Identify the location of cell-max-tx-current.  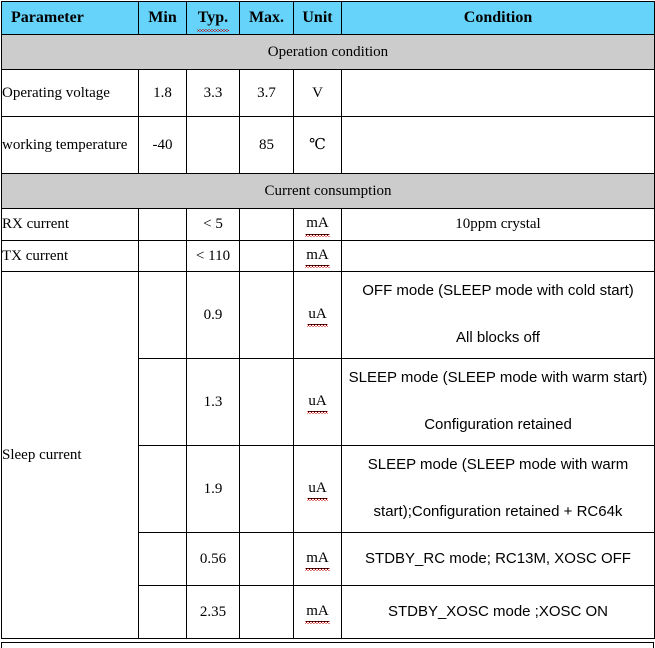
(266, 256).